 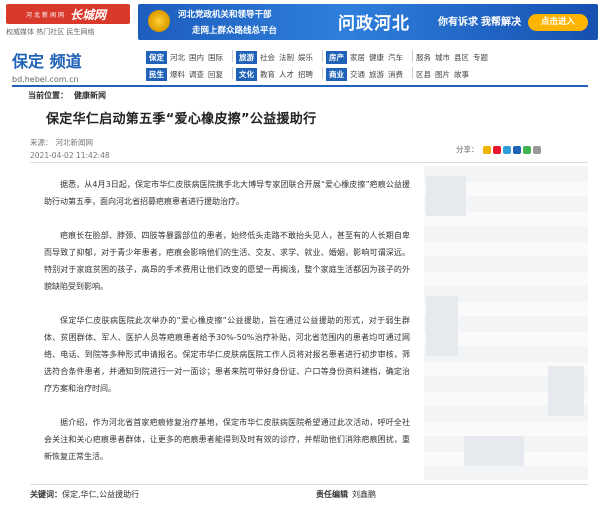 What do you see at coordinates (186, 57) in the screenshot?
I see `nav-group: 保定 河北 国内 国际` at bounding box center [186, 57].